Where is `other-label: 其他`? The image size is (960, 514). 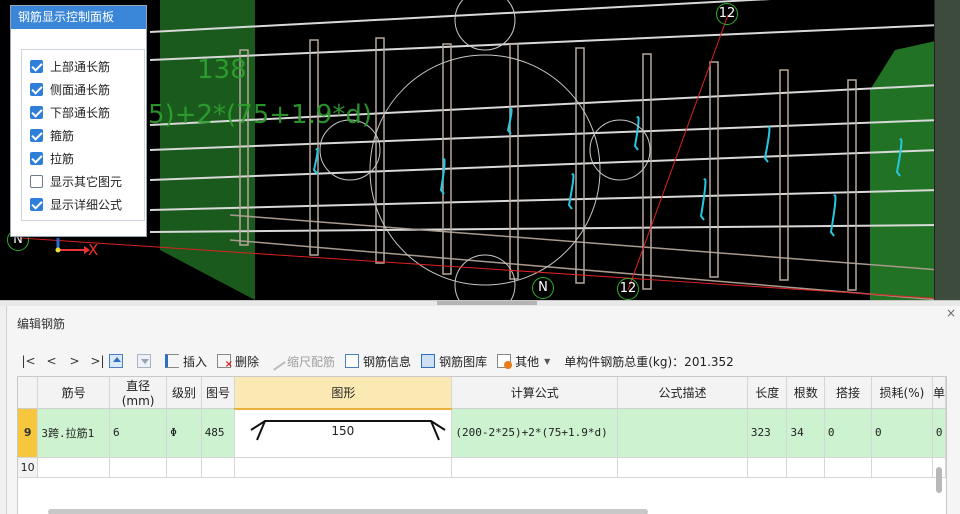
other-label: 其他 is located at coordinates (527, 361).